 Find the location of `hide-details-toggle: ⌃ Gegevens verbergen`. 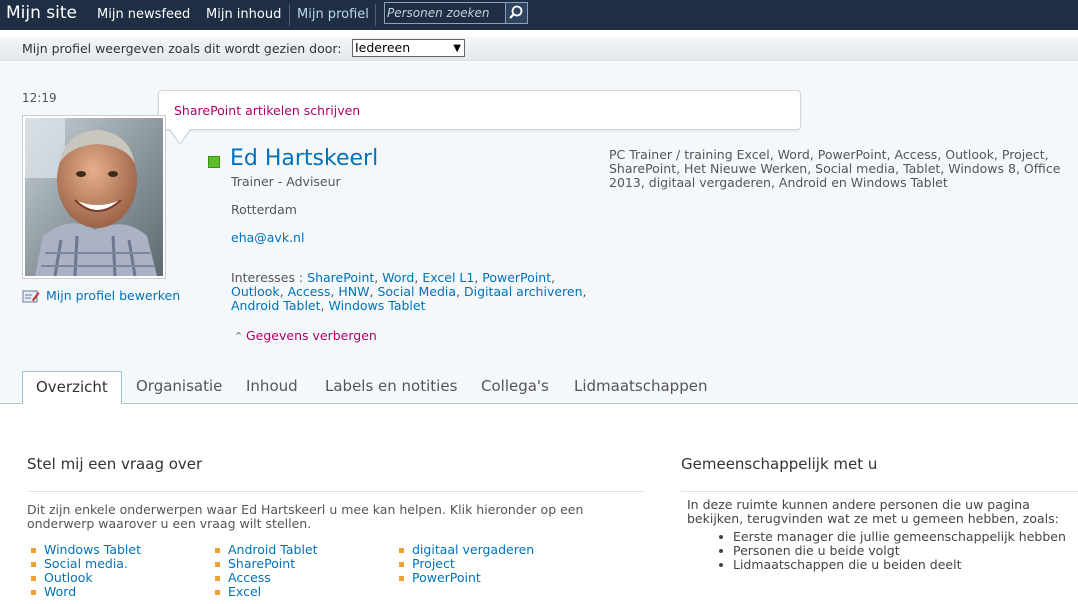

hide-details-toggle: ⌃ Gegevens verbergen is located at coordinates (305, 335).